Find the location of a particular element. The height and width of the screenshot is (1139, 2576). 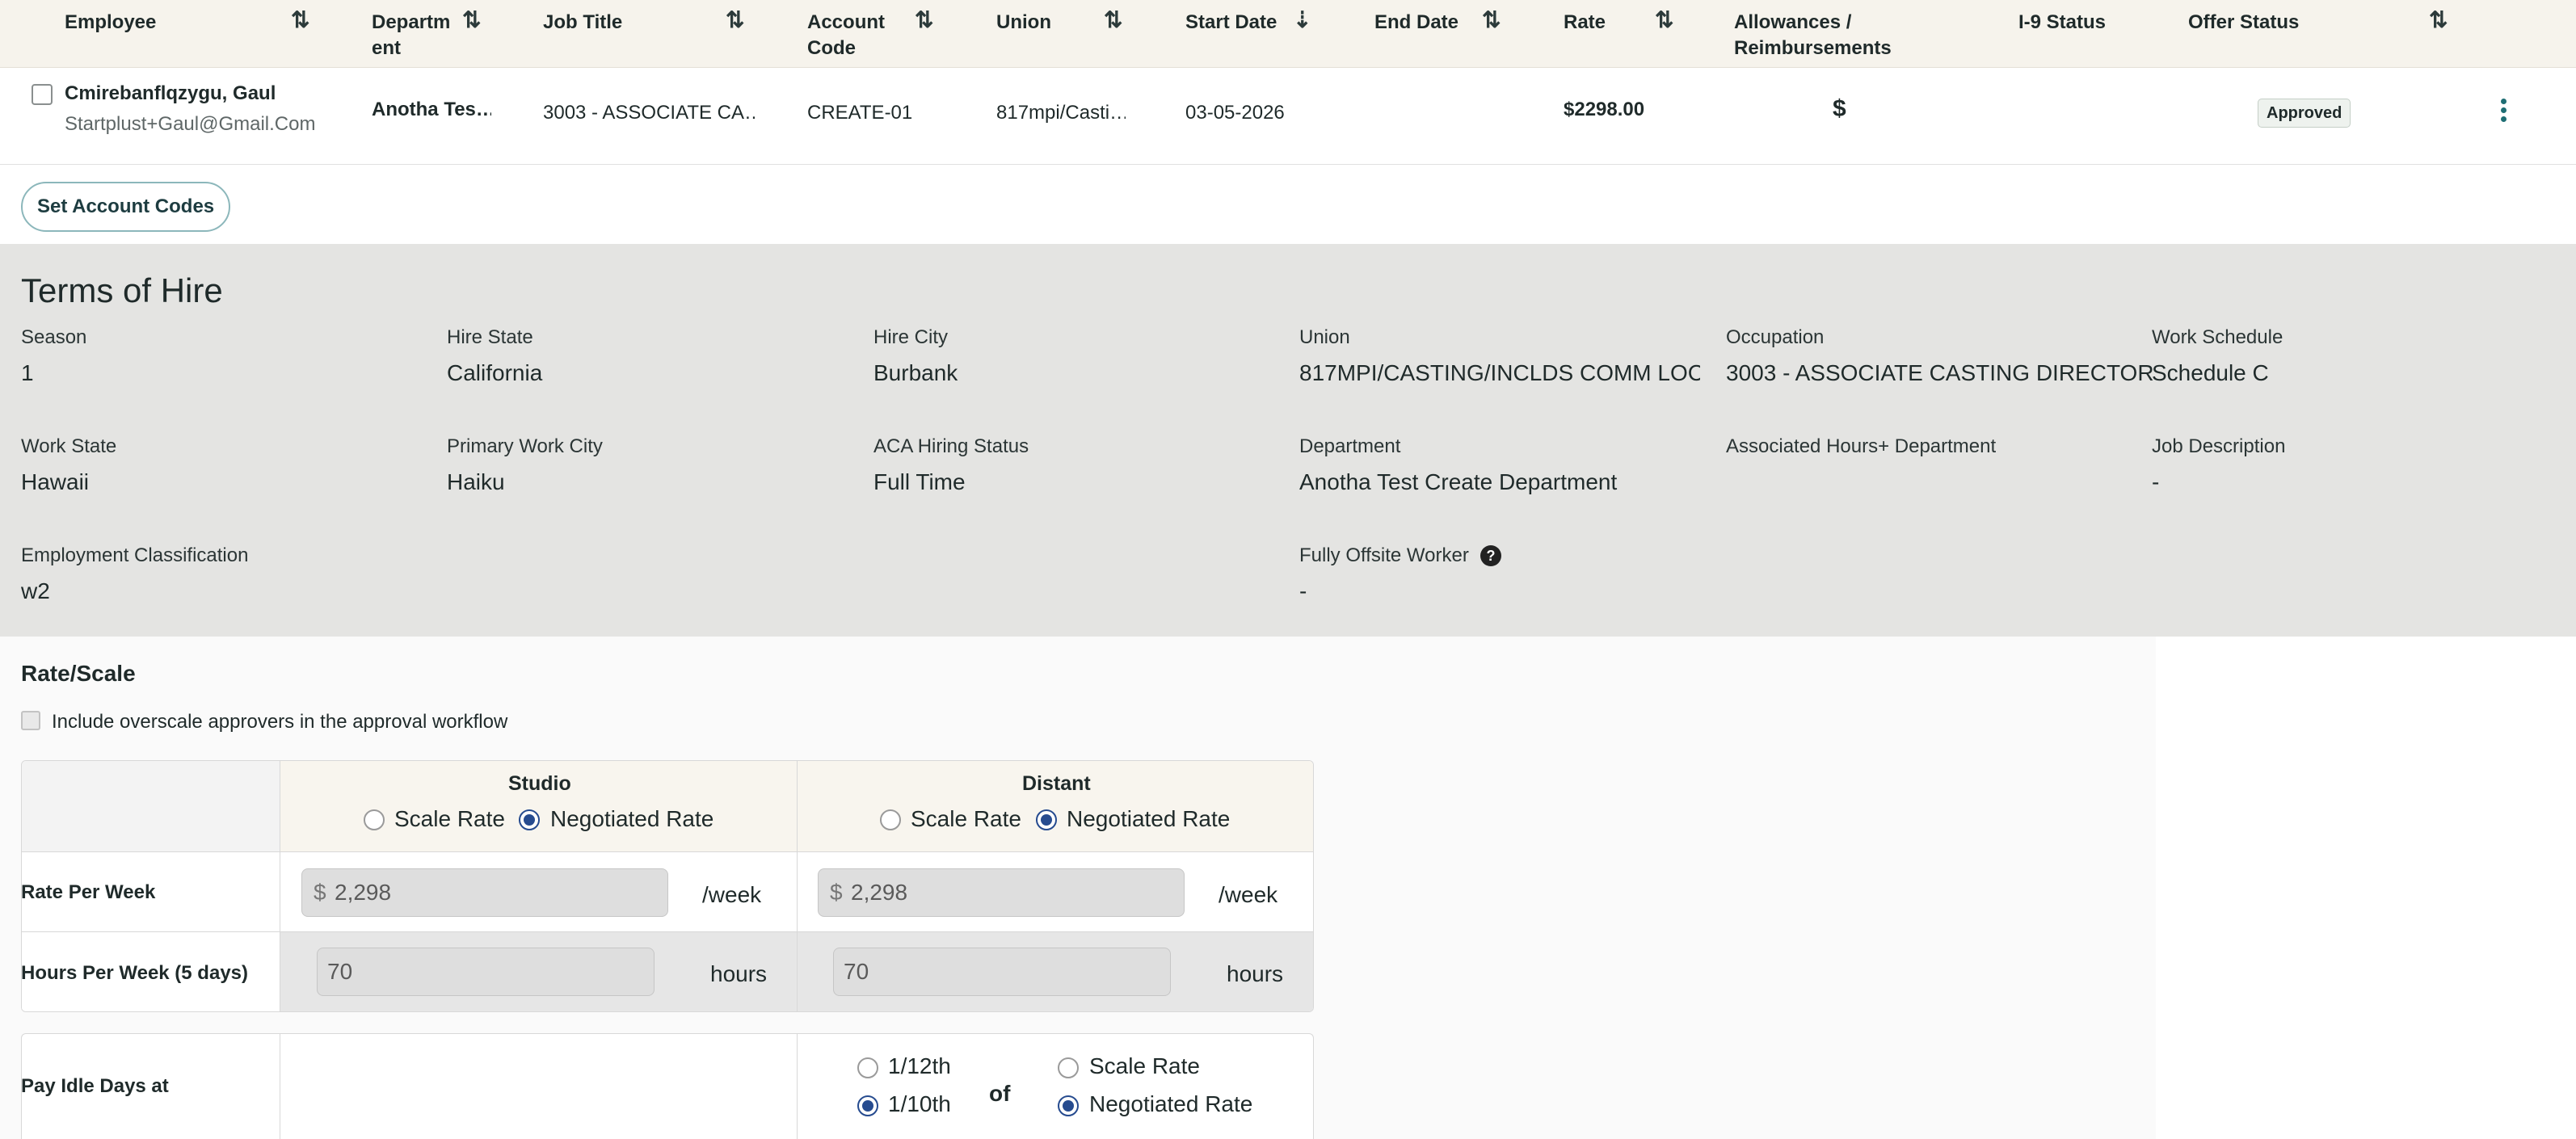

distant-negotiated-rate-label: Negotiated Rate is located at coordinates (1148, 819).